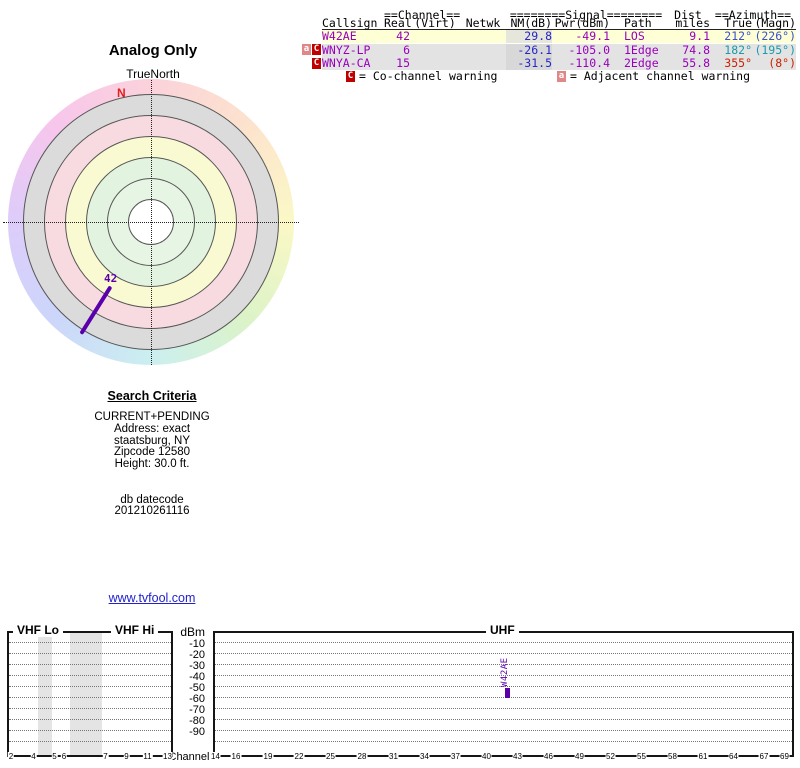  Describe the element at coordinates (660, 76) in the screenshot. I see `adjacent-channel-legend-text: = Adjacent channel warning` at that location.